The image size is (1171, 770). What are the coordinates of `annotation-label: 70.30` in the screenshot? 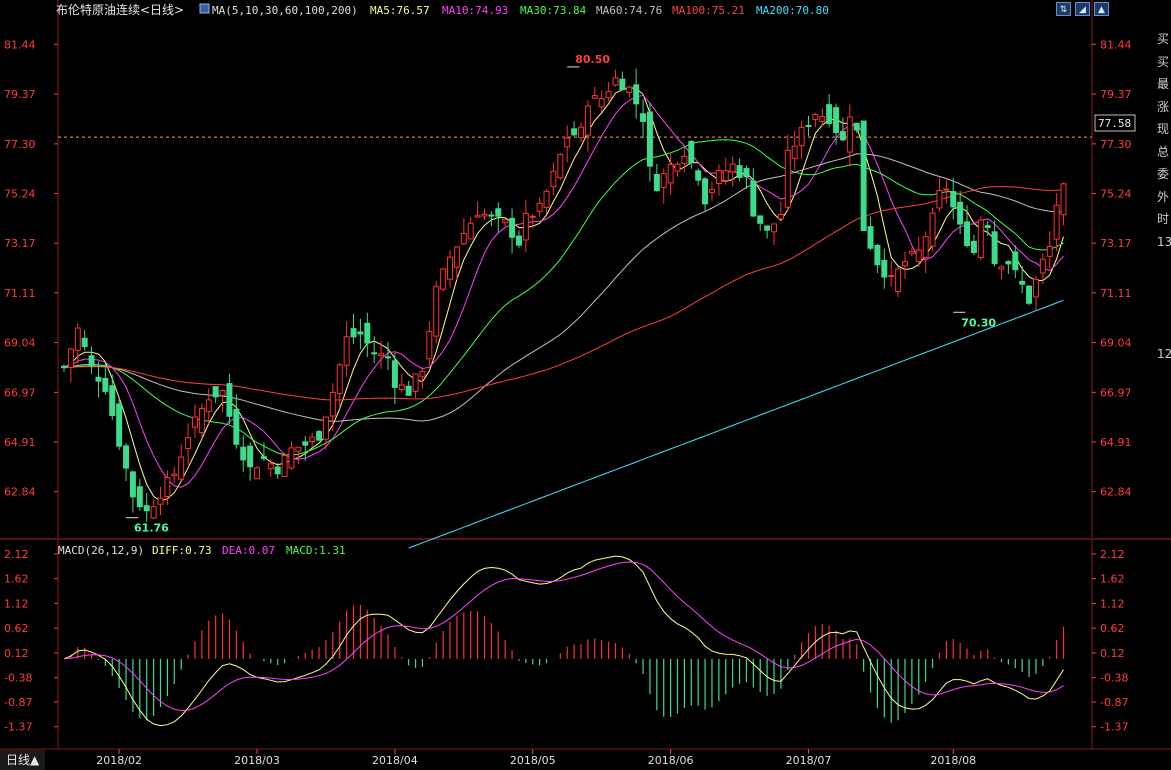 It's located at (978, 322).